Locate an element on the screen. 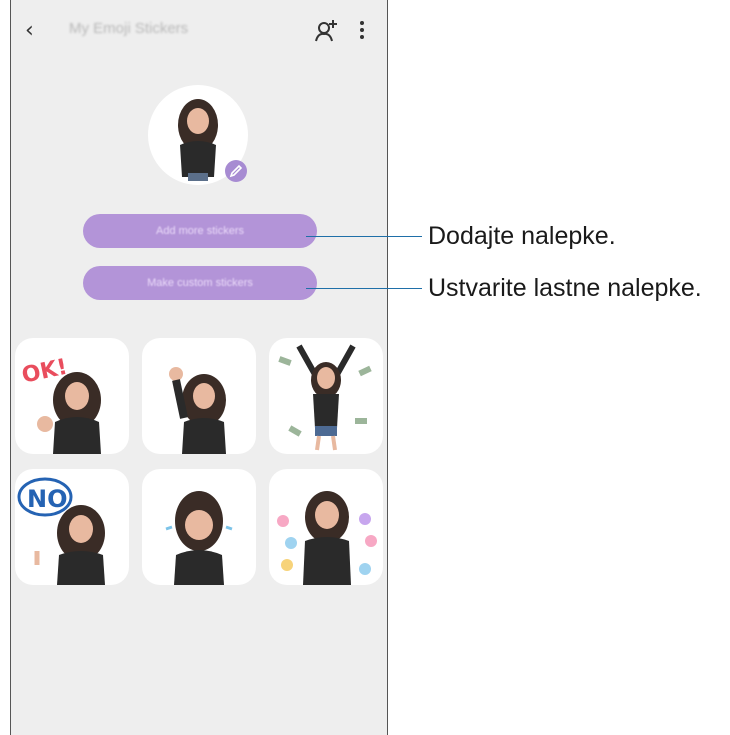 This screenshot has height=735, width=730. sticker-wave-image is located at coordinates (197, 410).